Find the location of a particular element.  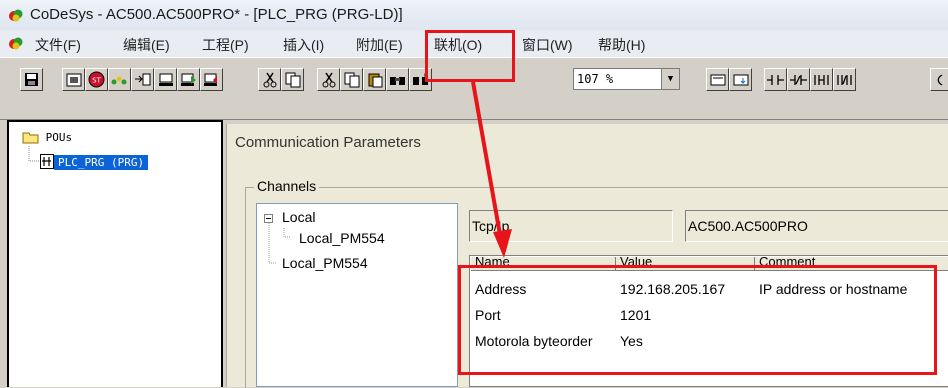

arrow-into-box-icon is located at coordinates (143, 79).